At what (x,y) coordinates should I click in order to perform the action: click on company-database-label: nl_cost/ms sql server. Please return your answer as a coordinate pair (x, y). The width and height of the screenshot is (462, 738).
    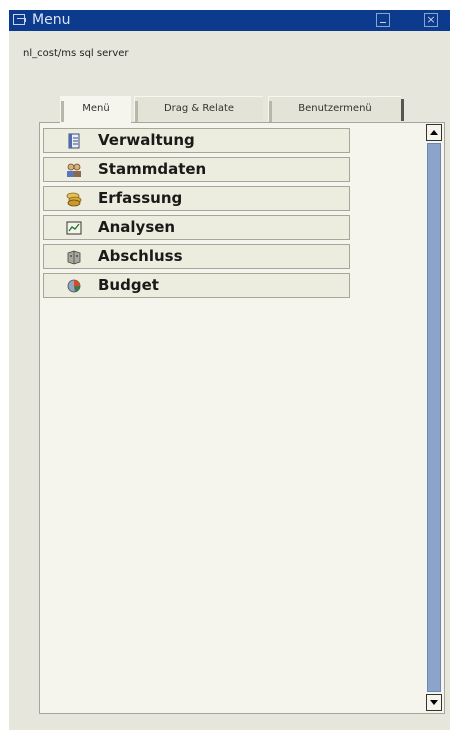
    Looking at the image, I should click on (76, 53).